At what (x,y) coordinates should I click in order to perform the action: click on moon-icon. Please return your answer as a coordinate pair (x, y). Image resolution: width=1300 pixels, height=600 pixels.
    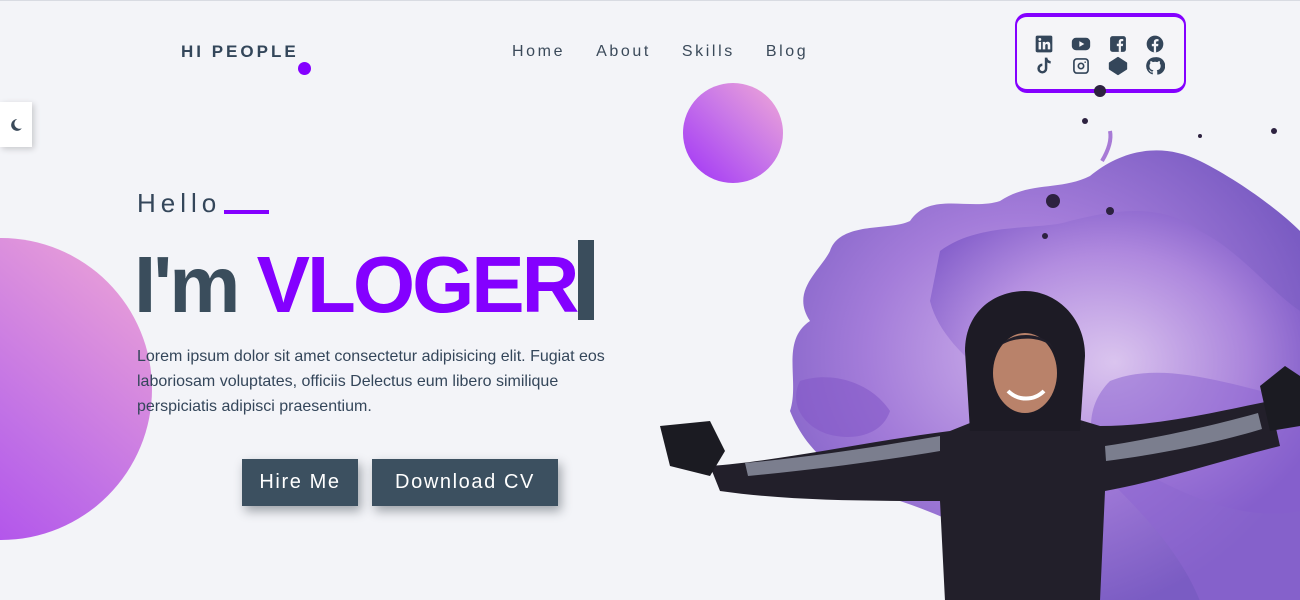
    Looking at the image, I should click on (16, 124).